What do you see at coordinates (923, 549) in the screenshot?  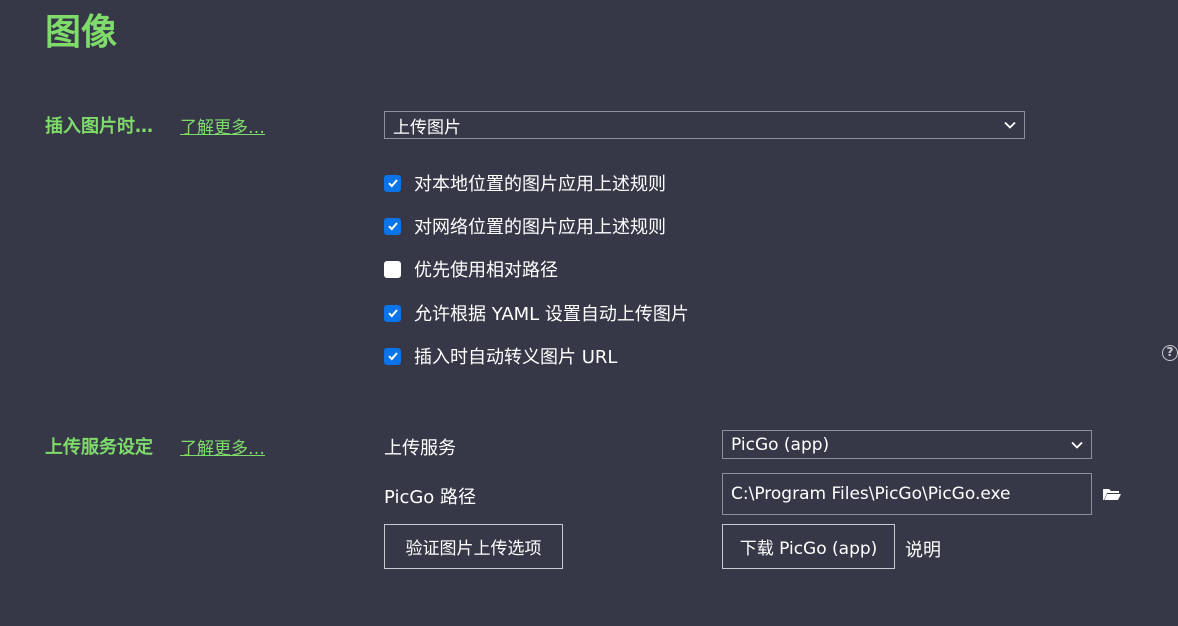 I see `explain-link: 说明` at bounding box center [923, 549].